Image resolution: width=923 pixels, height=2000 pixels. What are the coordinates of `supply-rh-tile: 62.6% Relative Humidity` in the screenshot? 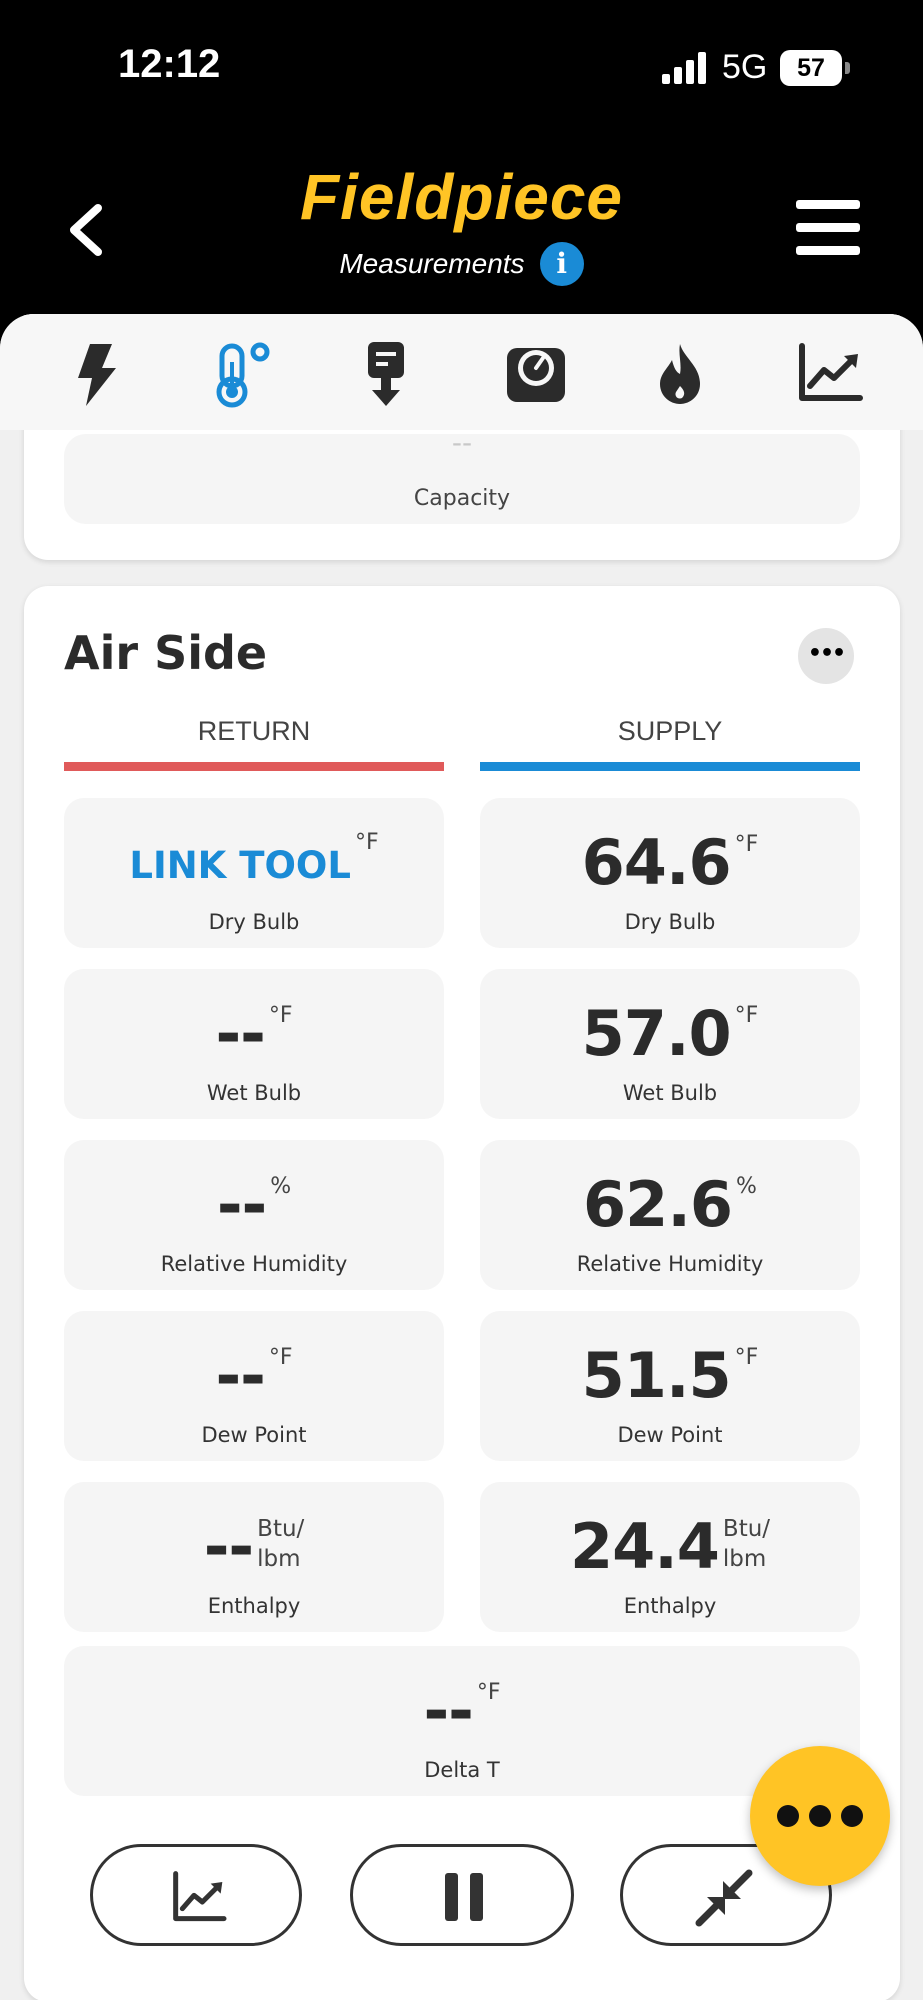 It's located at (670, 1215).